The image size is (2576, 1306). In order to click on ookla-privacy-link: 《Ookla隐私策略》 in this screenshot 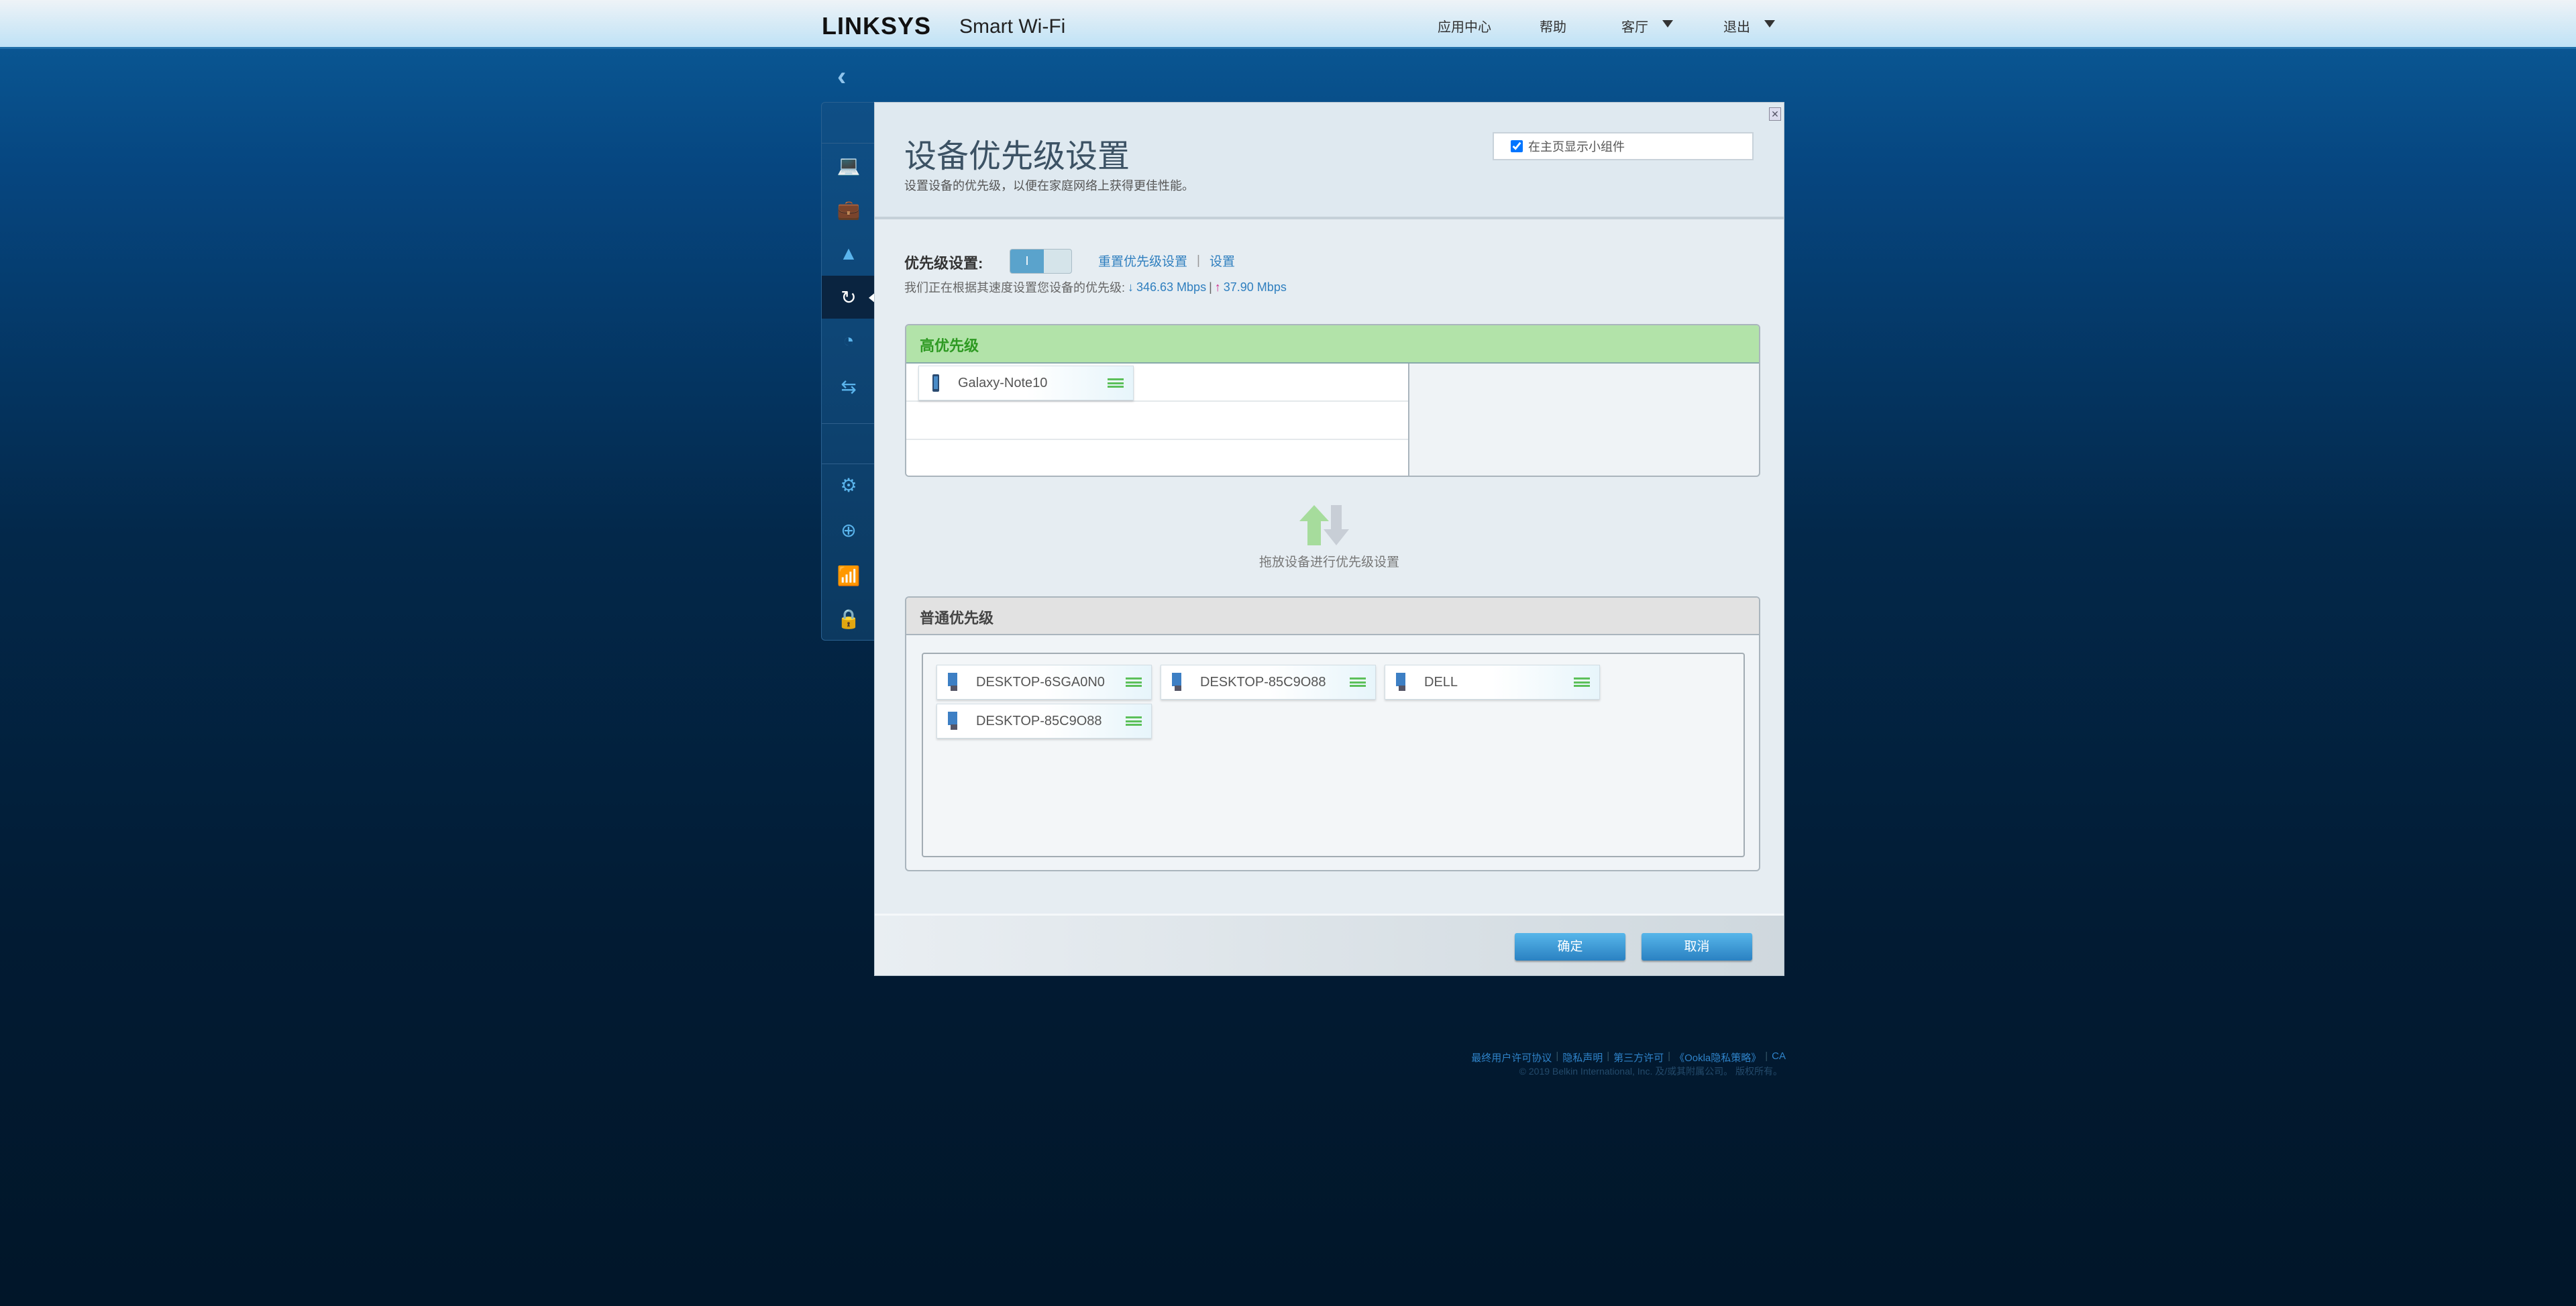, I will do `click(1717, 1057)`.